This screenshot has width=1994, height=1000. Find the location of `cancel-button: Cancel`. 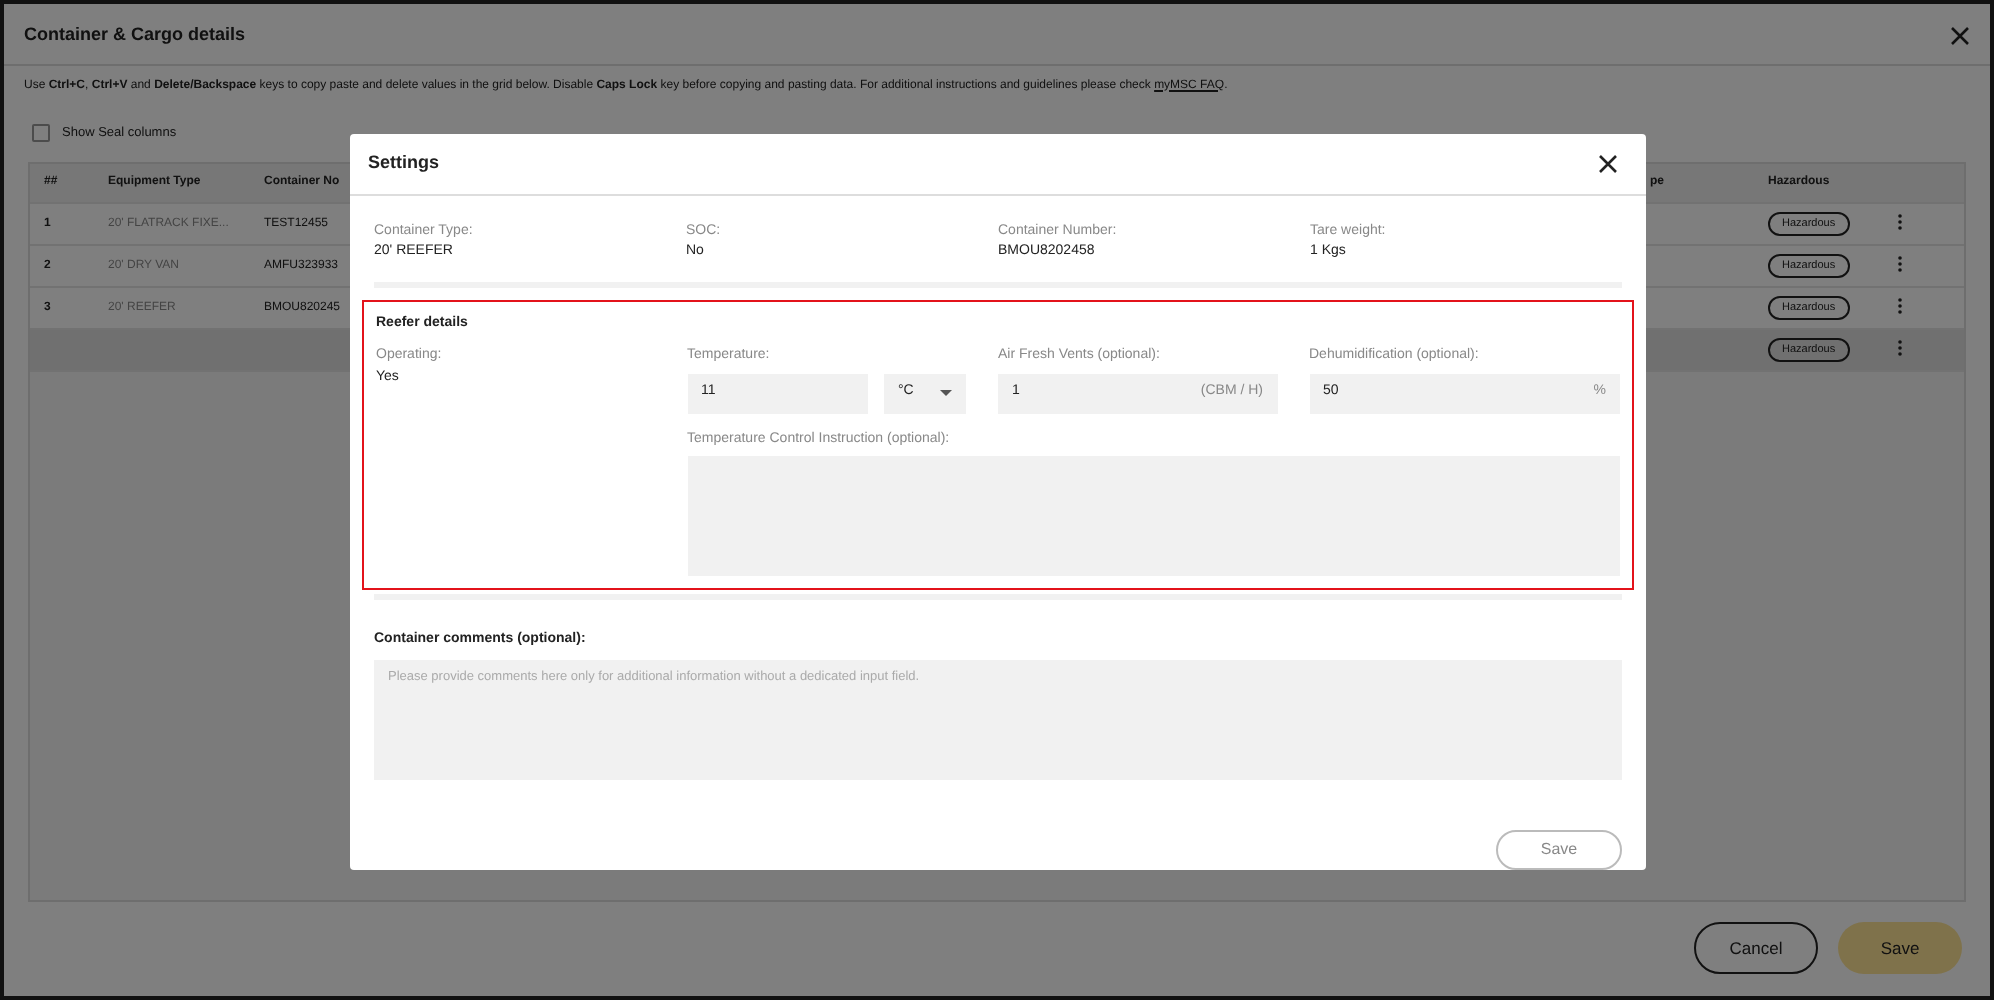

cancel-button: Cancel is located at coordinates (1756, 948).